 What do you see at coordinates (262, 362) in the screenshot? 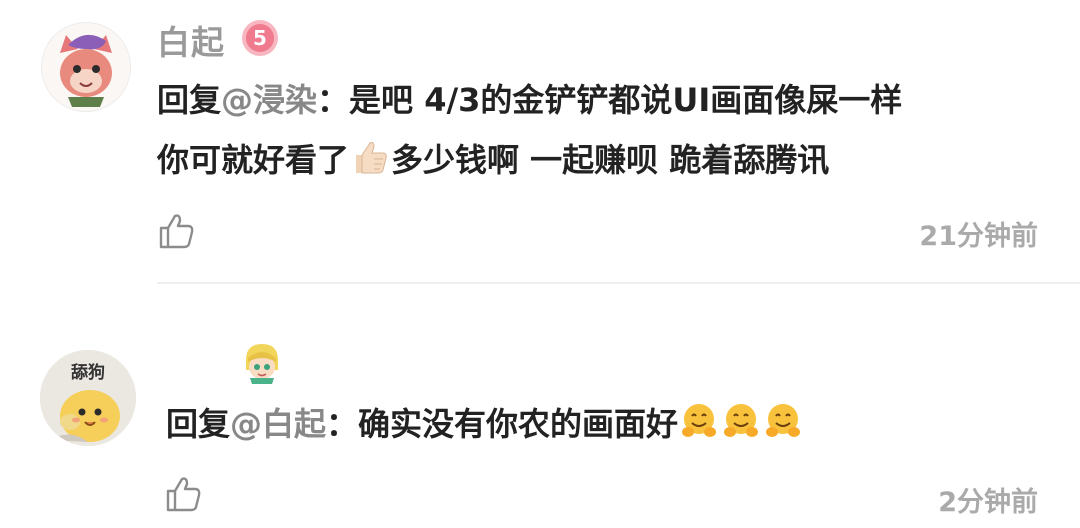
I see `user-badge-icon` at bounding box center [262, 362].